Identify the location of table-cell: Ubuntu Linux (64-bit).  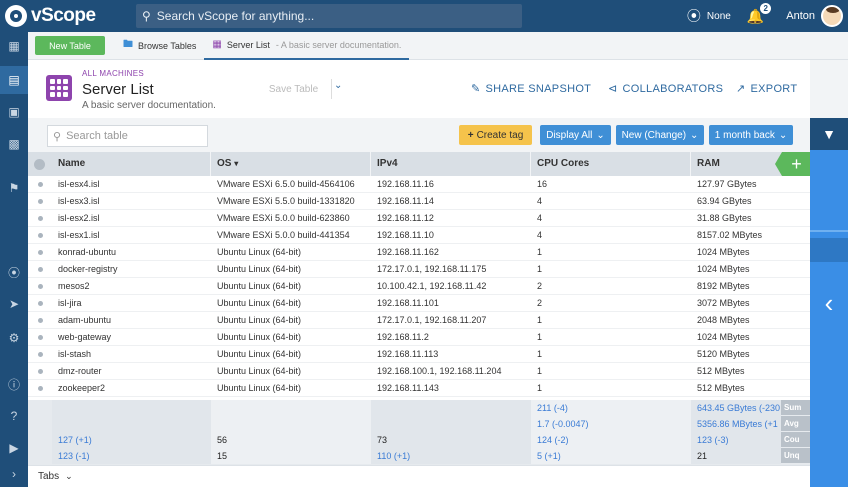
(259, 303).